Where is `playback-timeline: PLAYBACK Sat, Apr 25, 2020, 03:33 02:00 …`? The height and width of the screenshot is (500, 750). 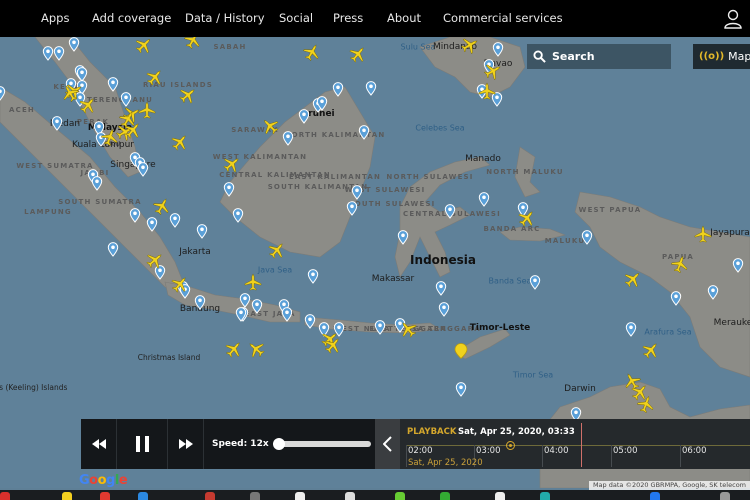 playback-timeline: PLAYBACK Sat, Apr 25, 2020, 03:33 02:00 … is located at coordinates (575, 444).